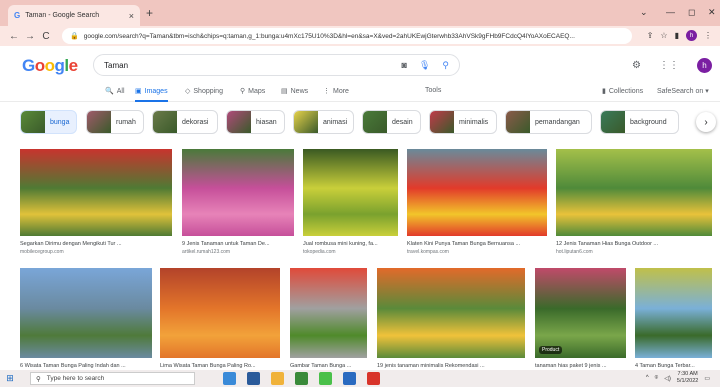 This screenshot has width=720, height=387. Describe the element at coordinates (131, 16) in the screenshot. I see `close-tab-icon: ×` at that location.